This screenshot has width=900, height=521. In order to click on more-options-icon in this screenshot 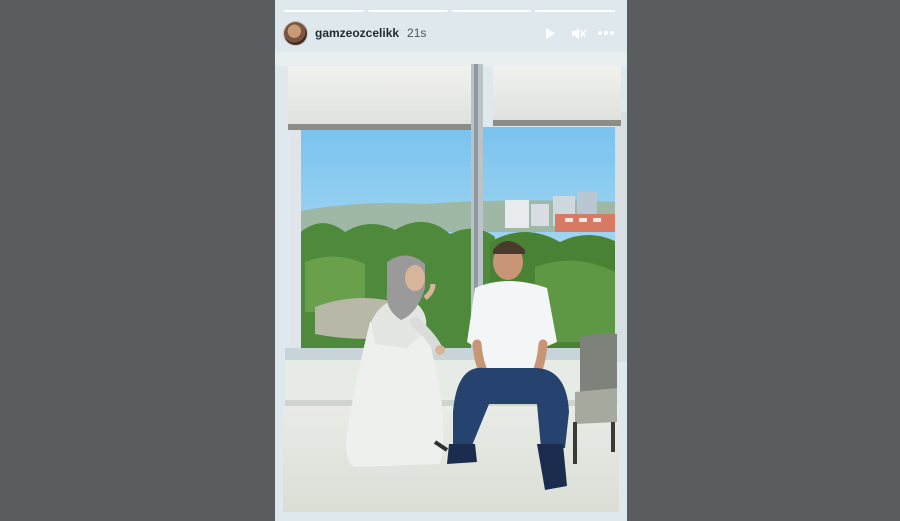, I will do `click(606, 33)`.